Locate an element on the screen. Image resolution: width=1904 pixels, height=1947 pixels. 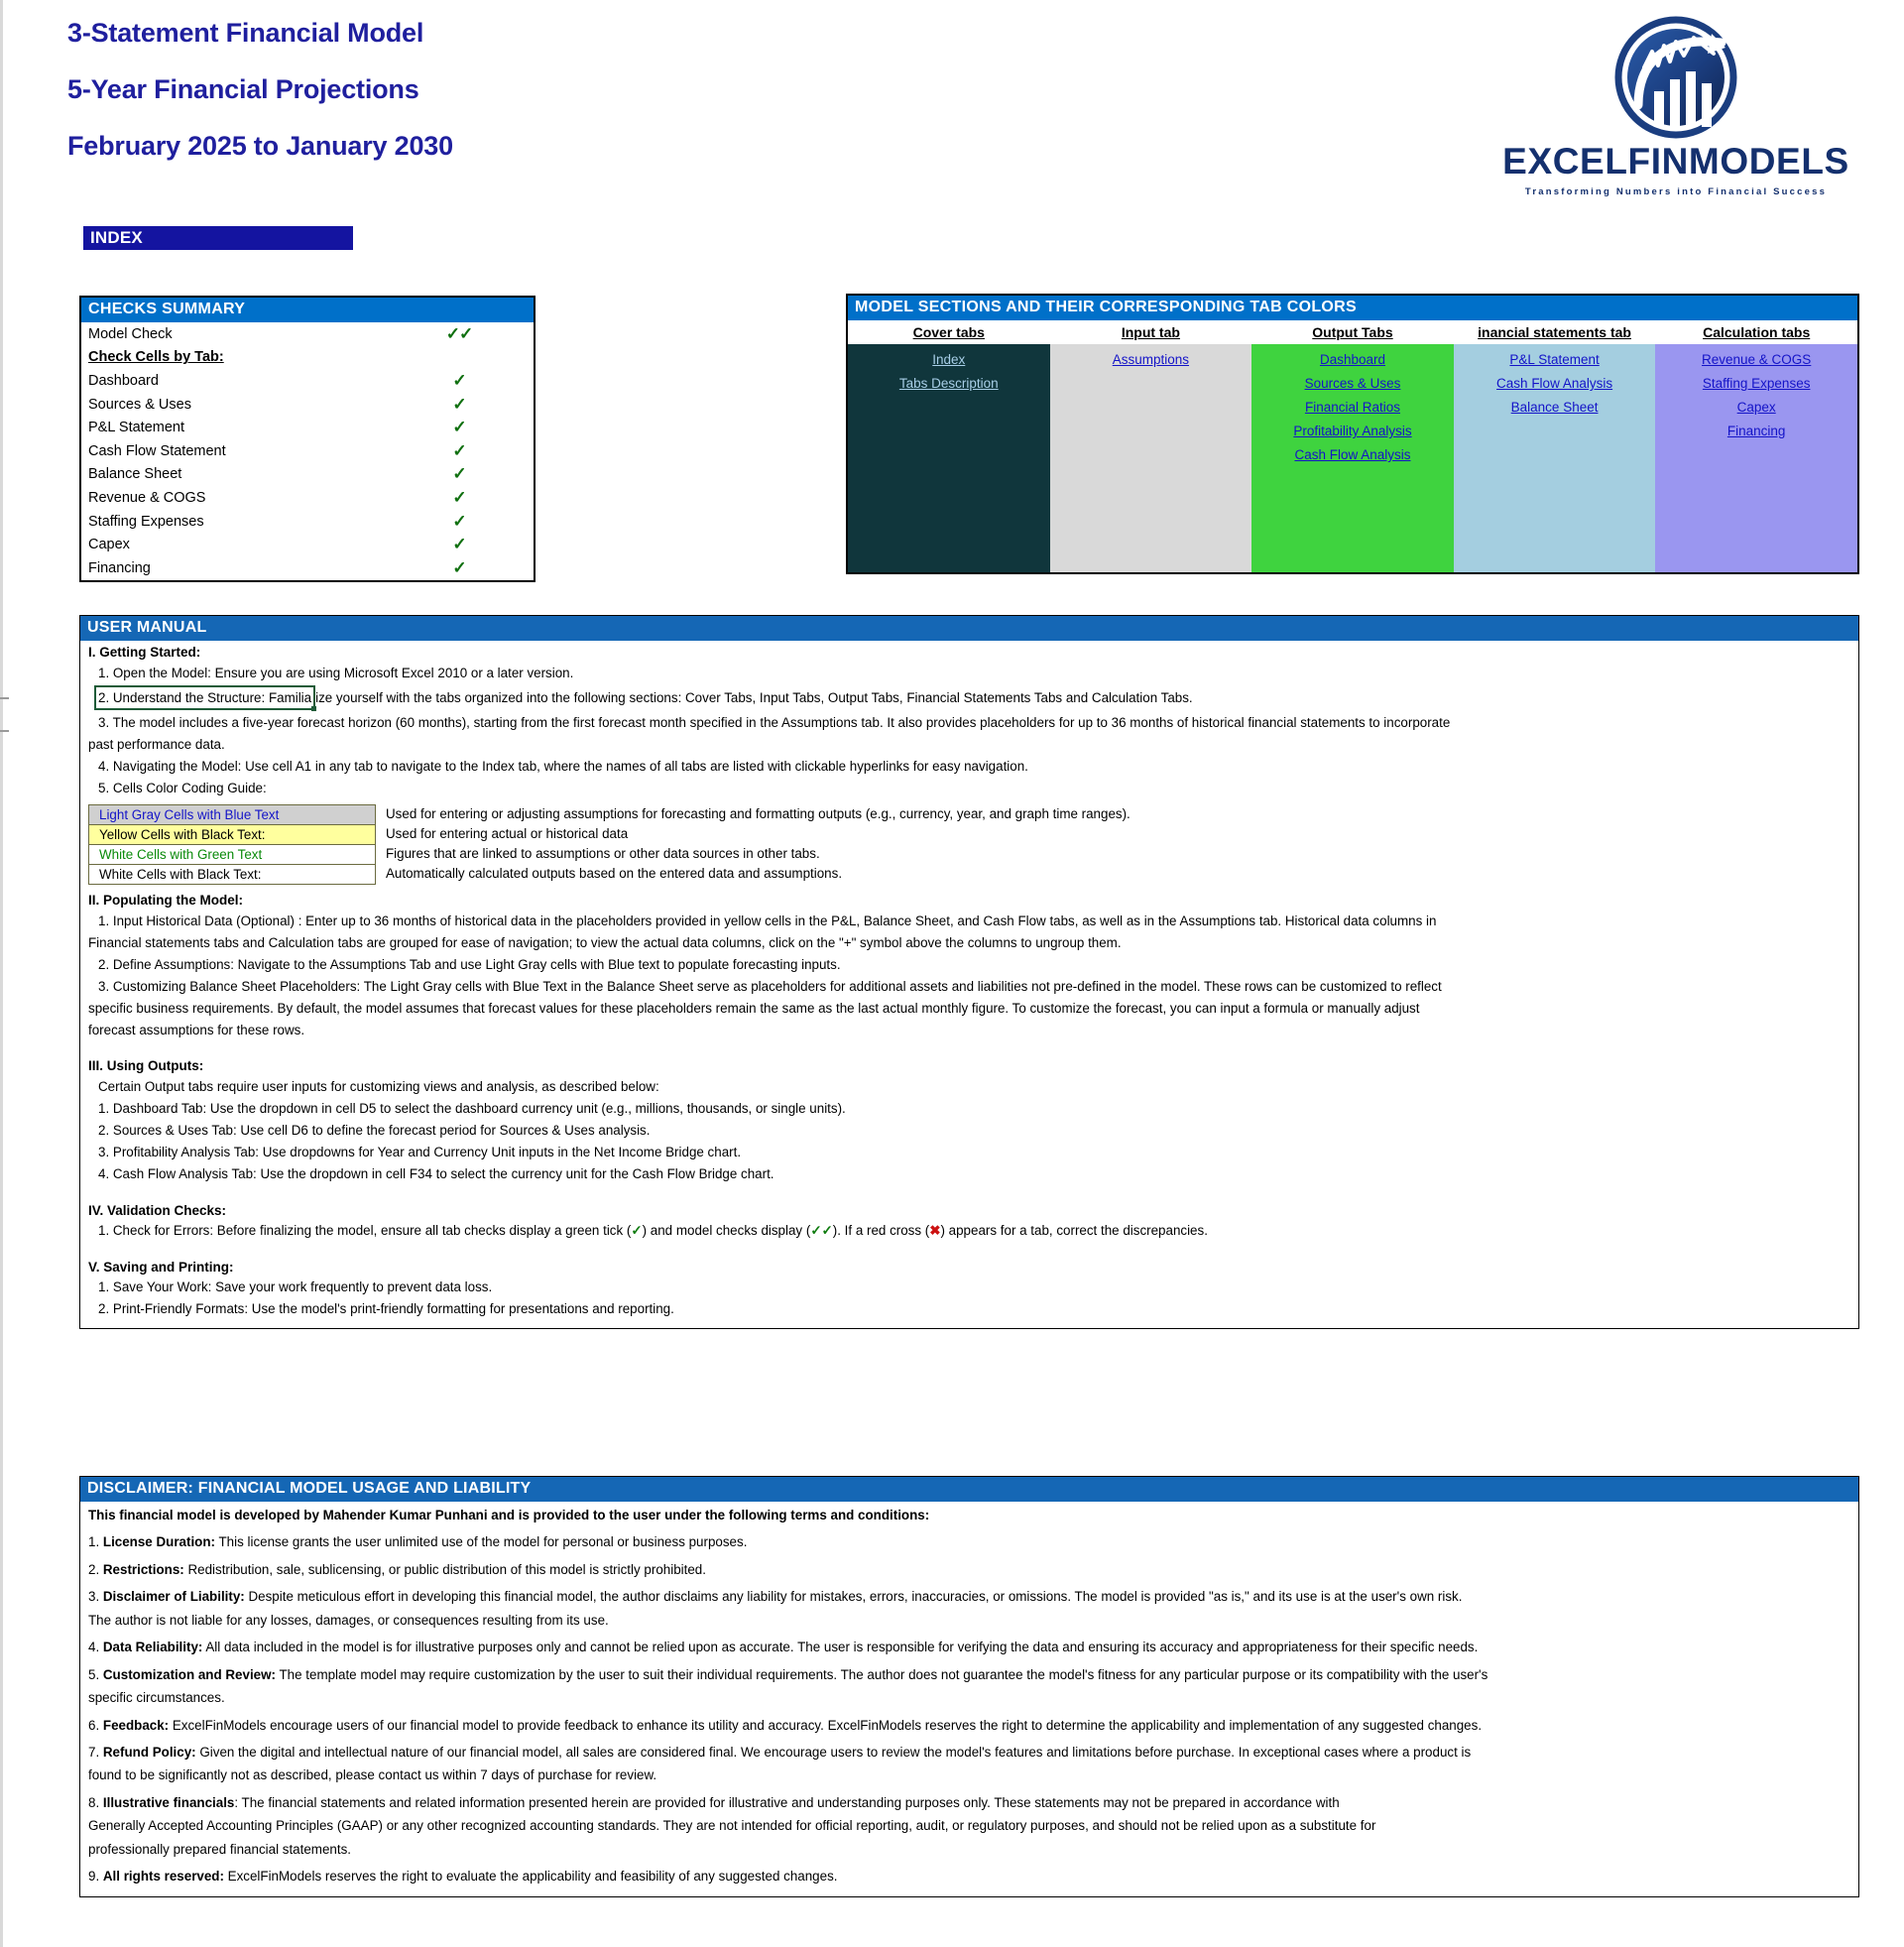
check-row-label: Financing is located at coordinates (119, 567).